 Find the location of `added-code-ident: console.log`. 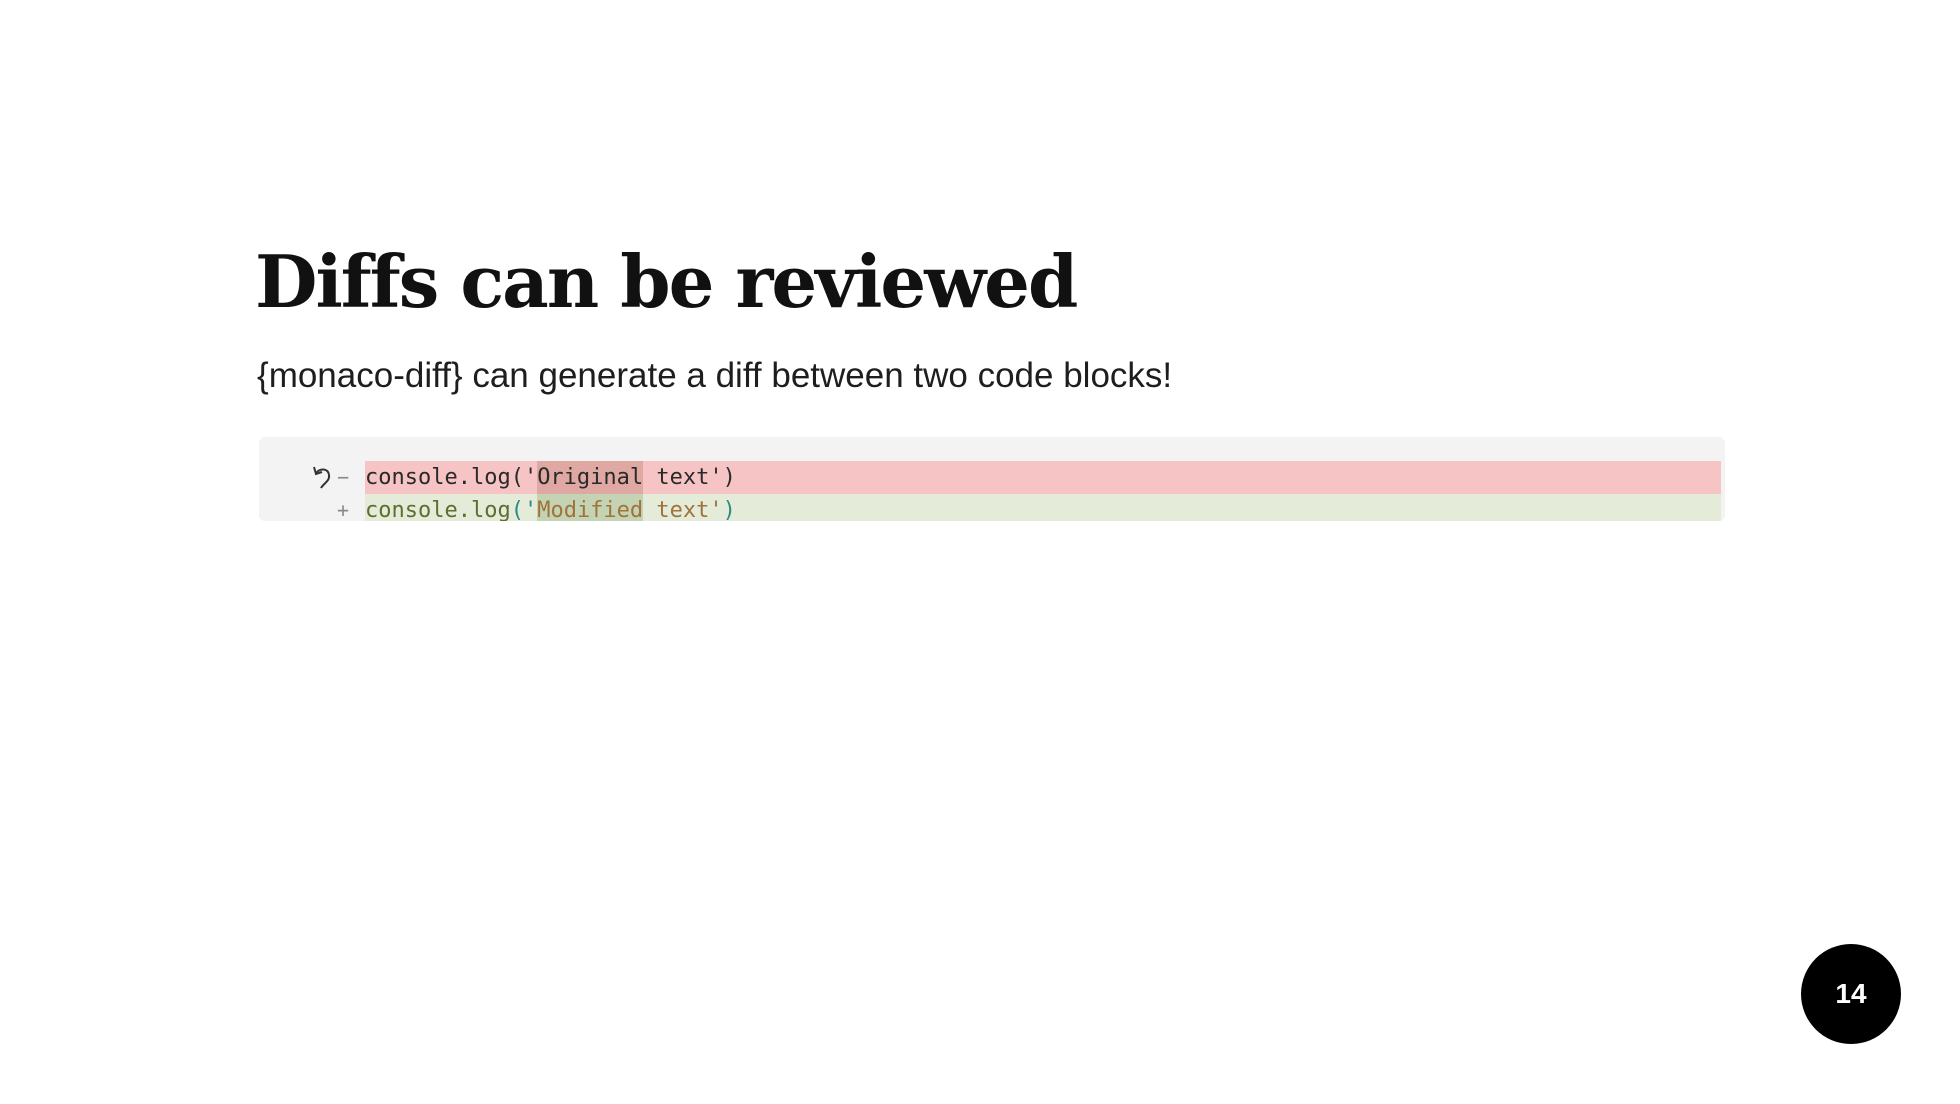

added-code-ident: console.log is located at coordinates (438, 509).